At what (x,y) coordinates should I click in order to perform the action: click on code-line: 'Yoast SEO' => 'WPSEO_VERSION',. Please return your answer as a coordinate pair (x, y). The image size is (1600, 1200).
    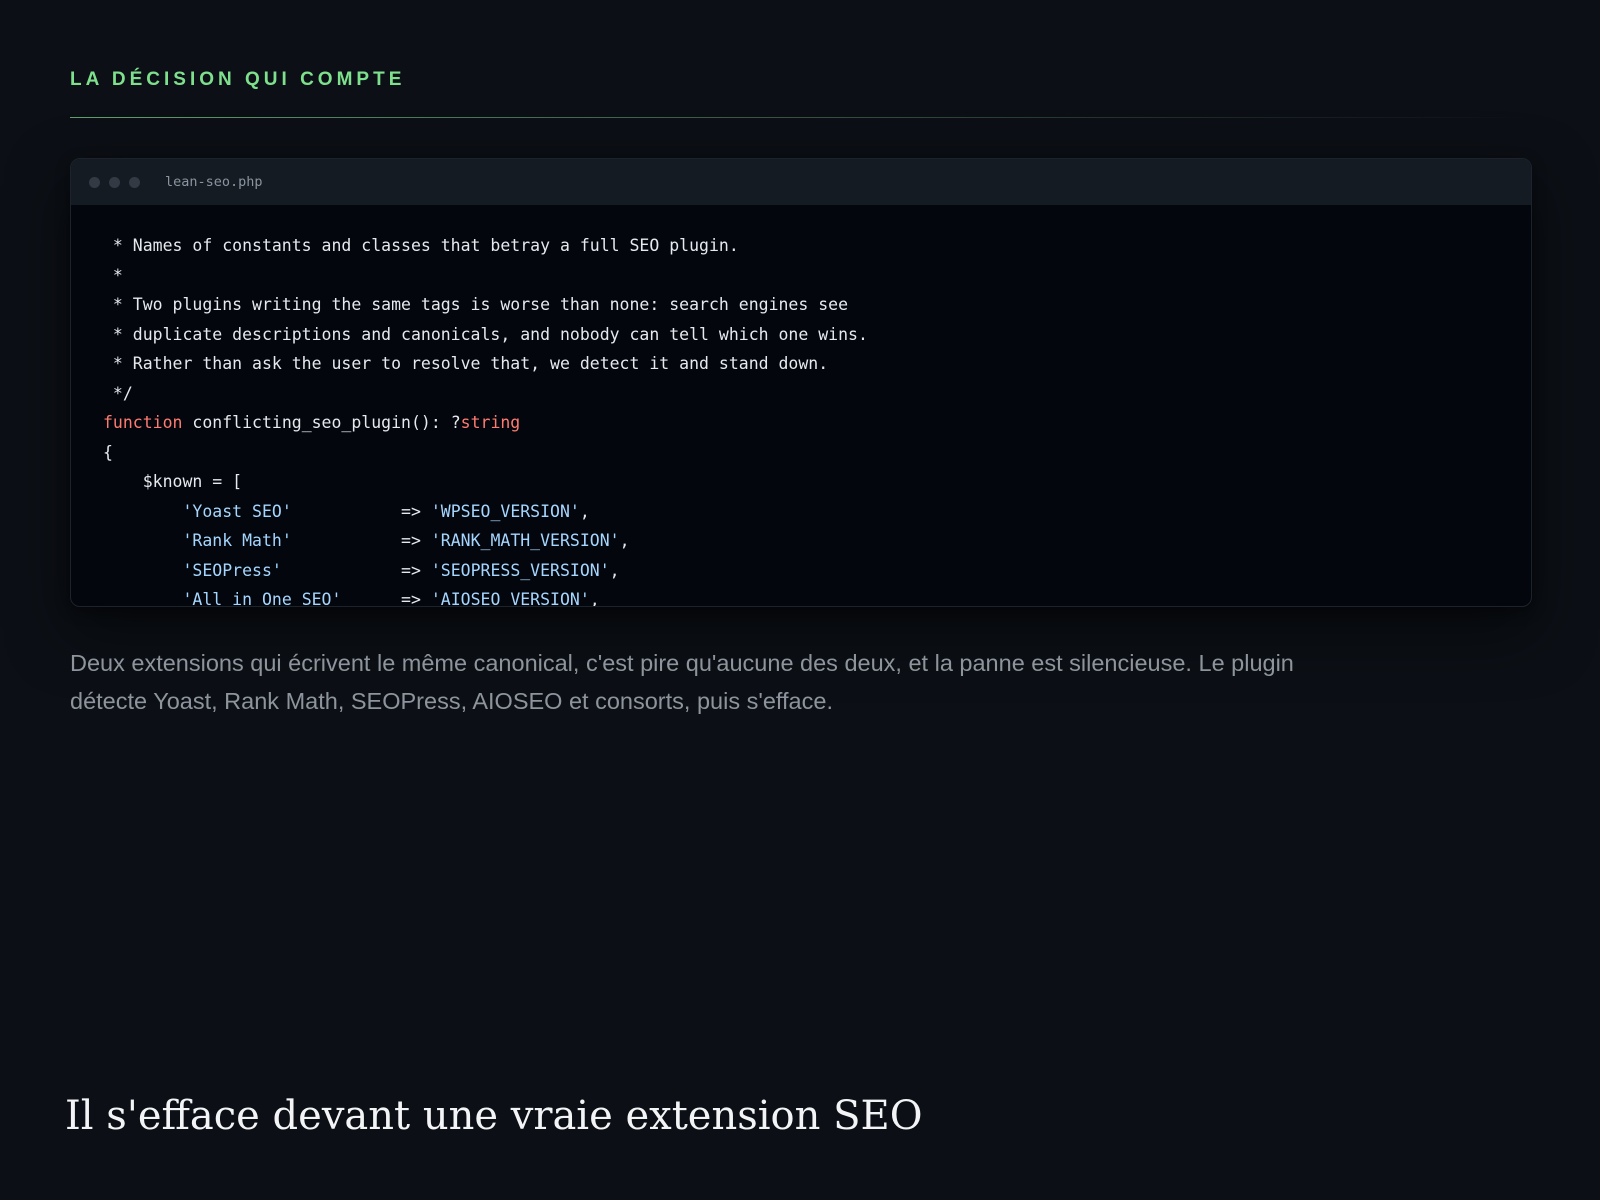
    Looking at the image, I should click on (817, 512).